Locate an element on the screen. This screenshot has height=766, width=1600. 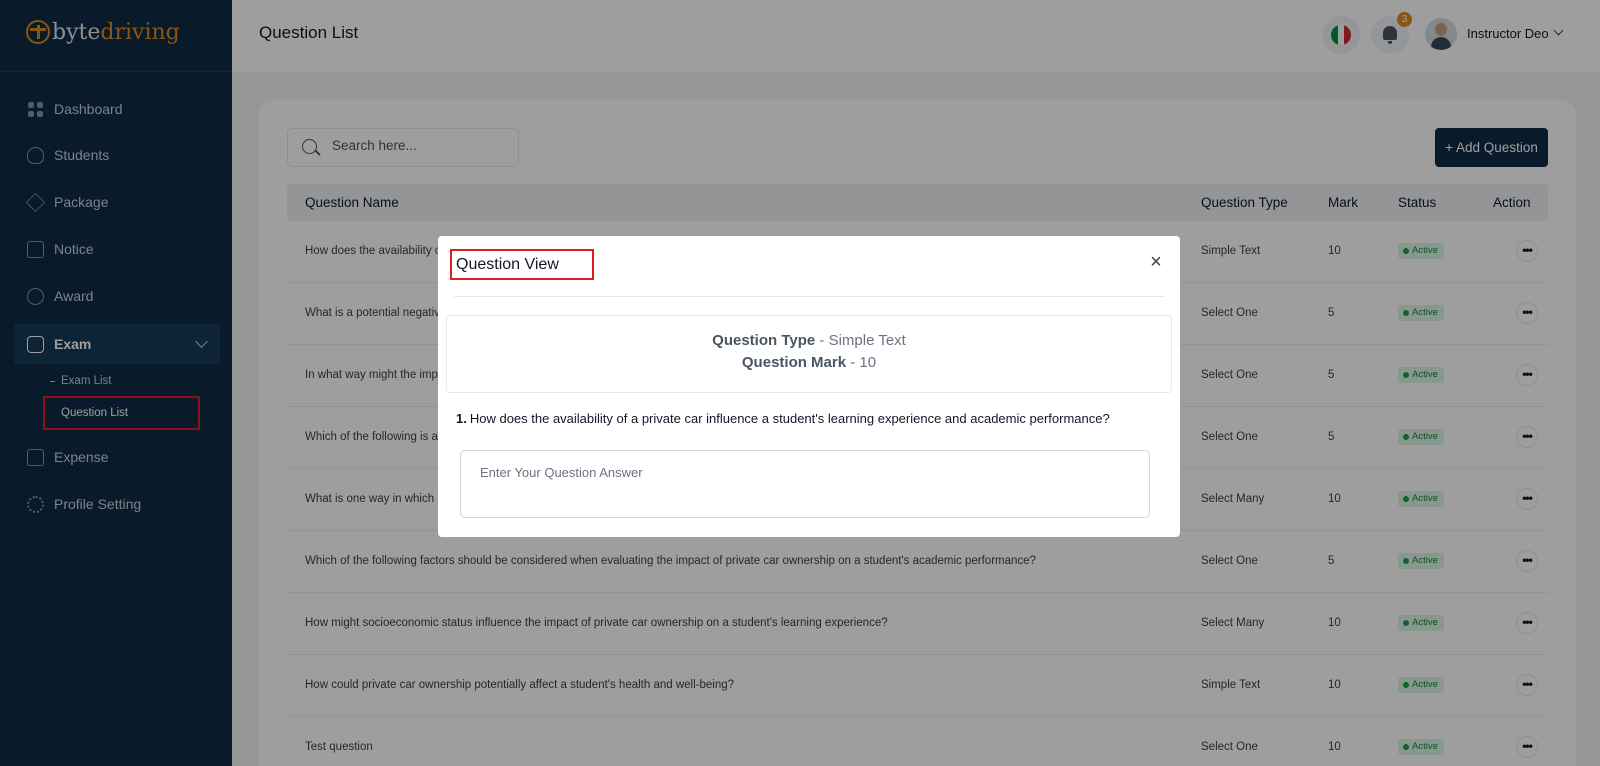
question-number: 1. is located at coordinates (461, 418).